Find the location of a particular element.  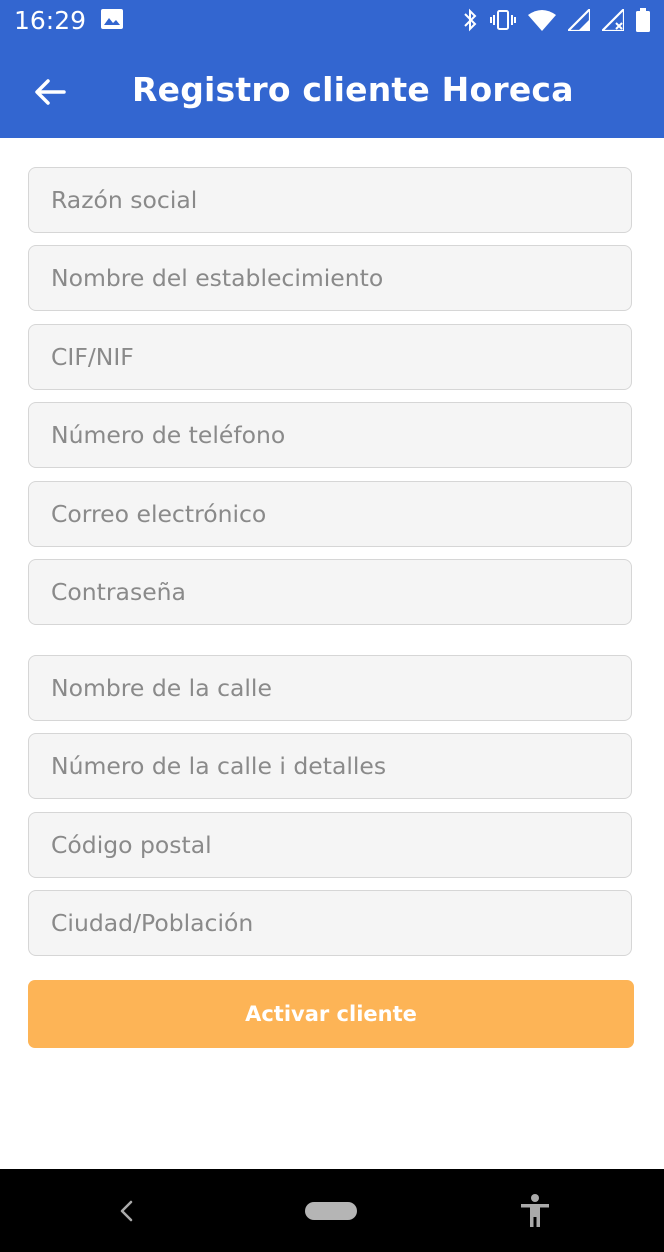

page-title: Registro cliente Horeca is located at coordinates (353, 89).